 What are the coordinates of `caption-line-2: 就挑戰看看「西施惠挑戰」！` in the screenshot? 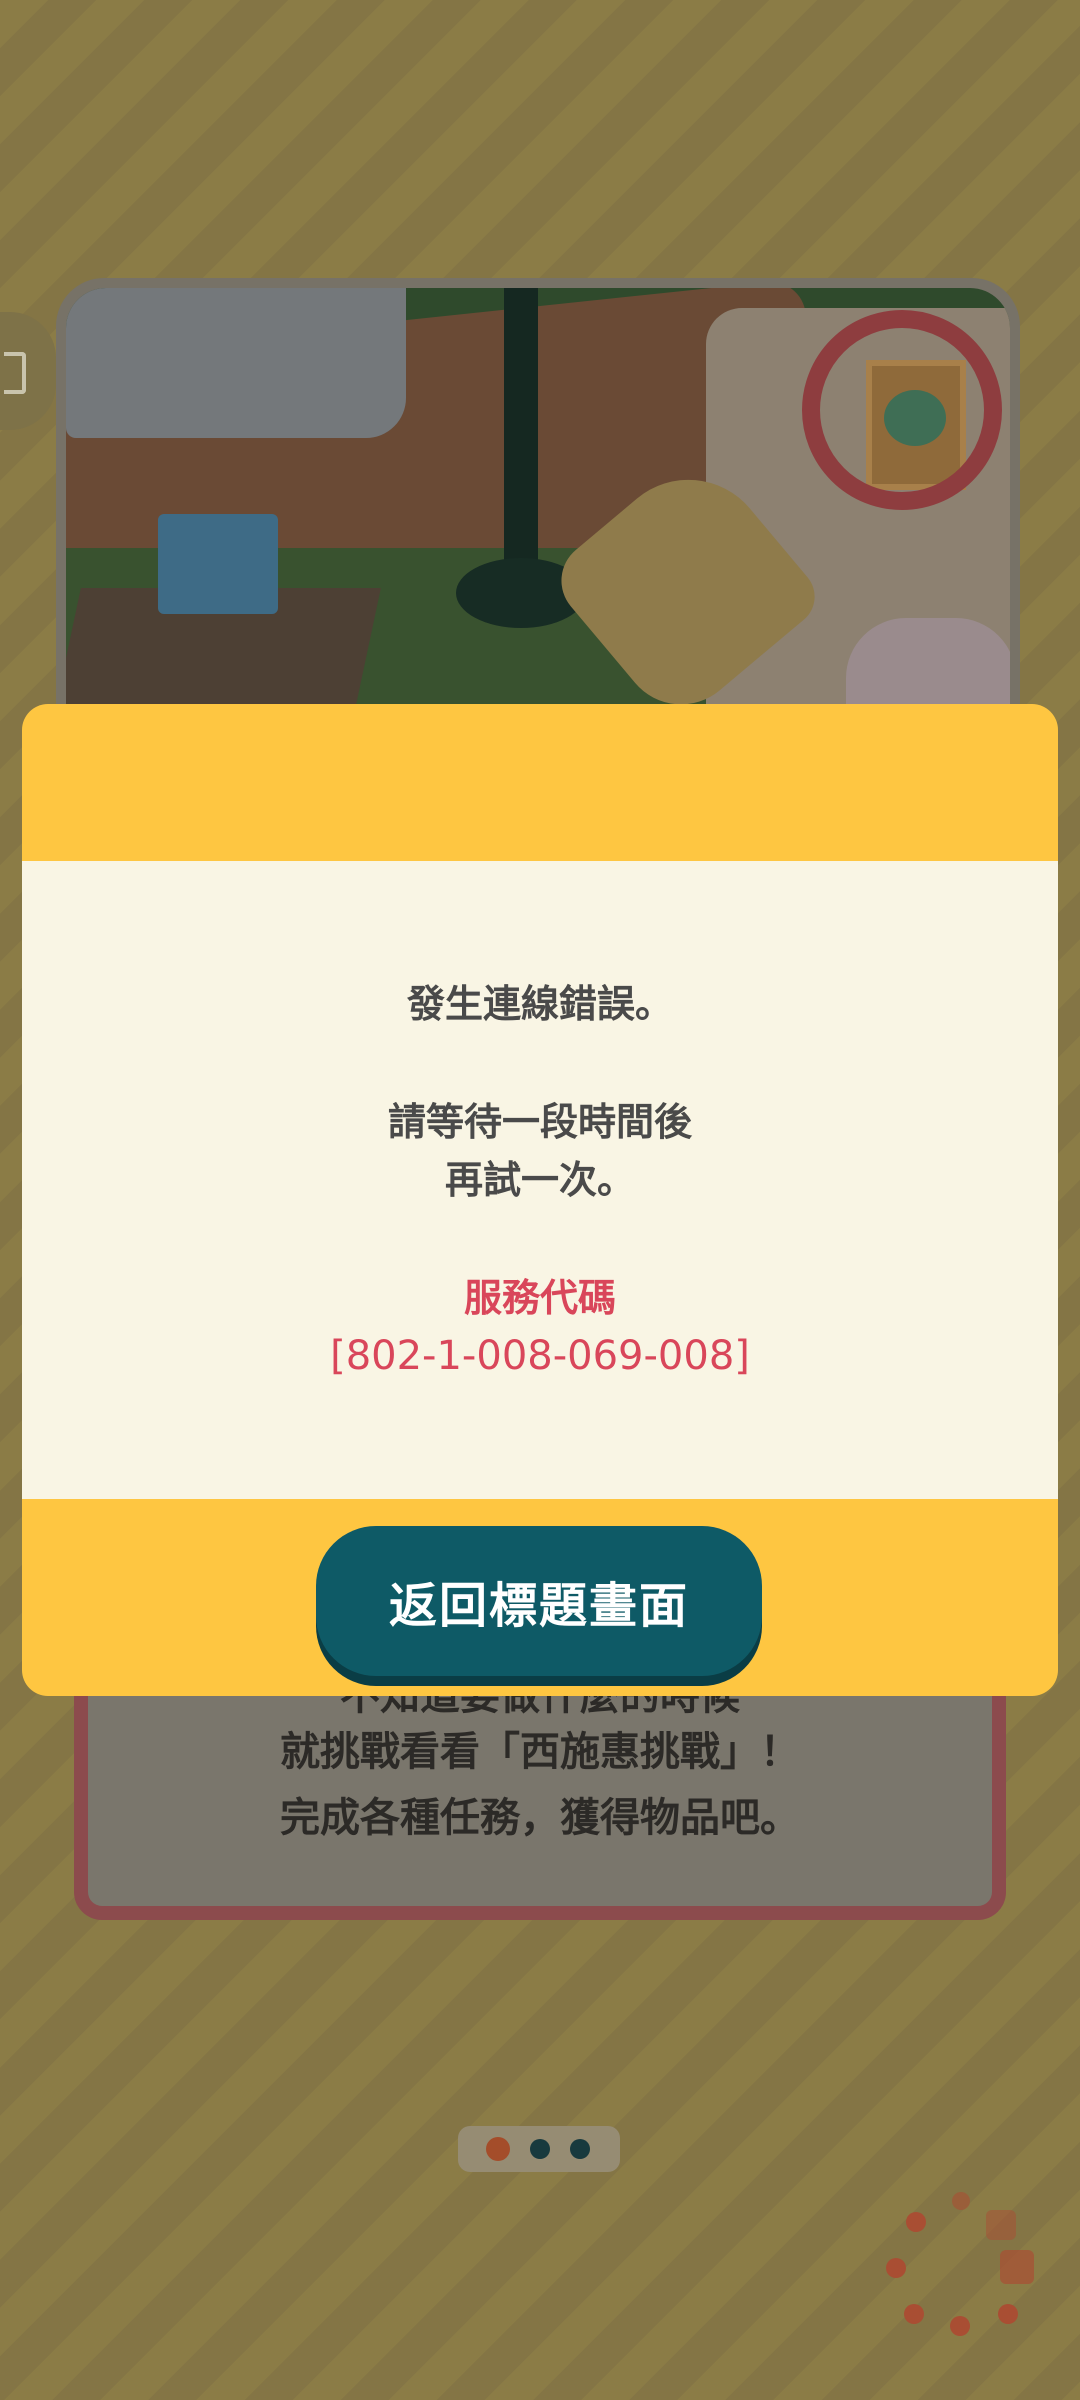 It's located at (540, 1752).